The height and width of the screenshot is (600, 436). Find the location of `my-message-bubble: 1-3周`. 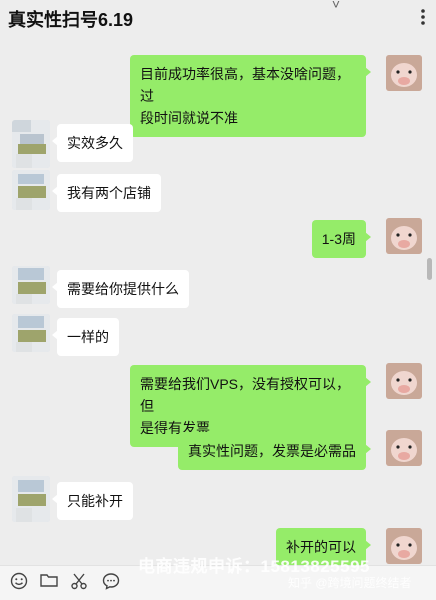

my-message-bubble: 1-3周 is located at coordinates (341, 239).